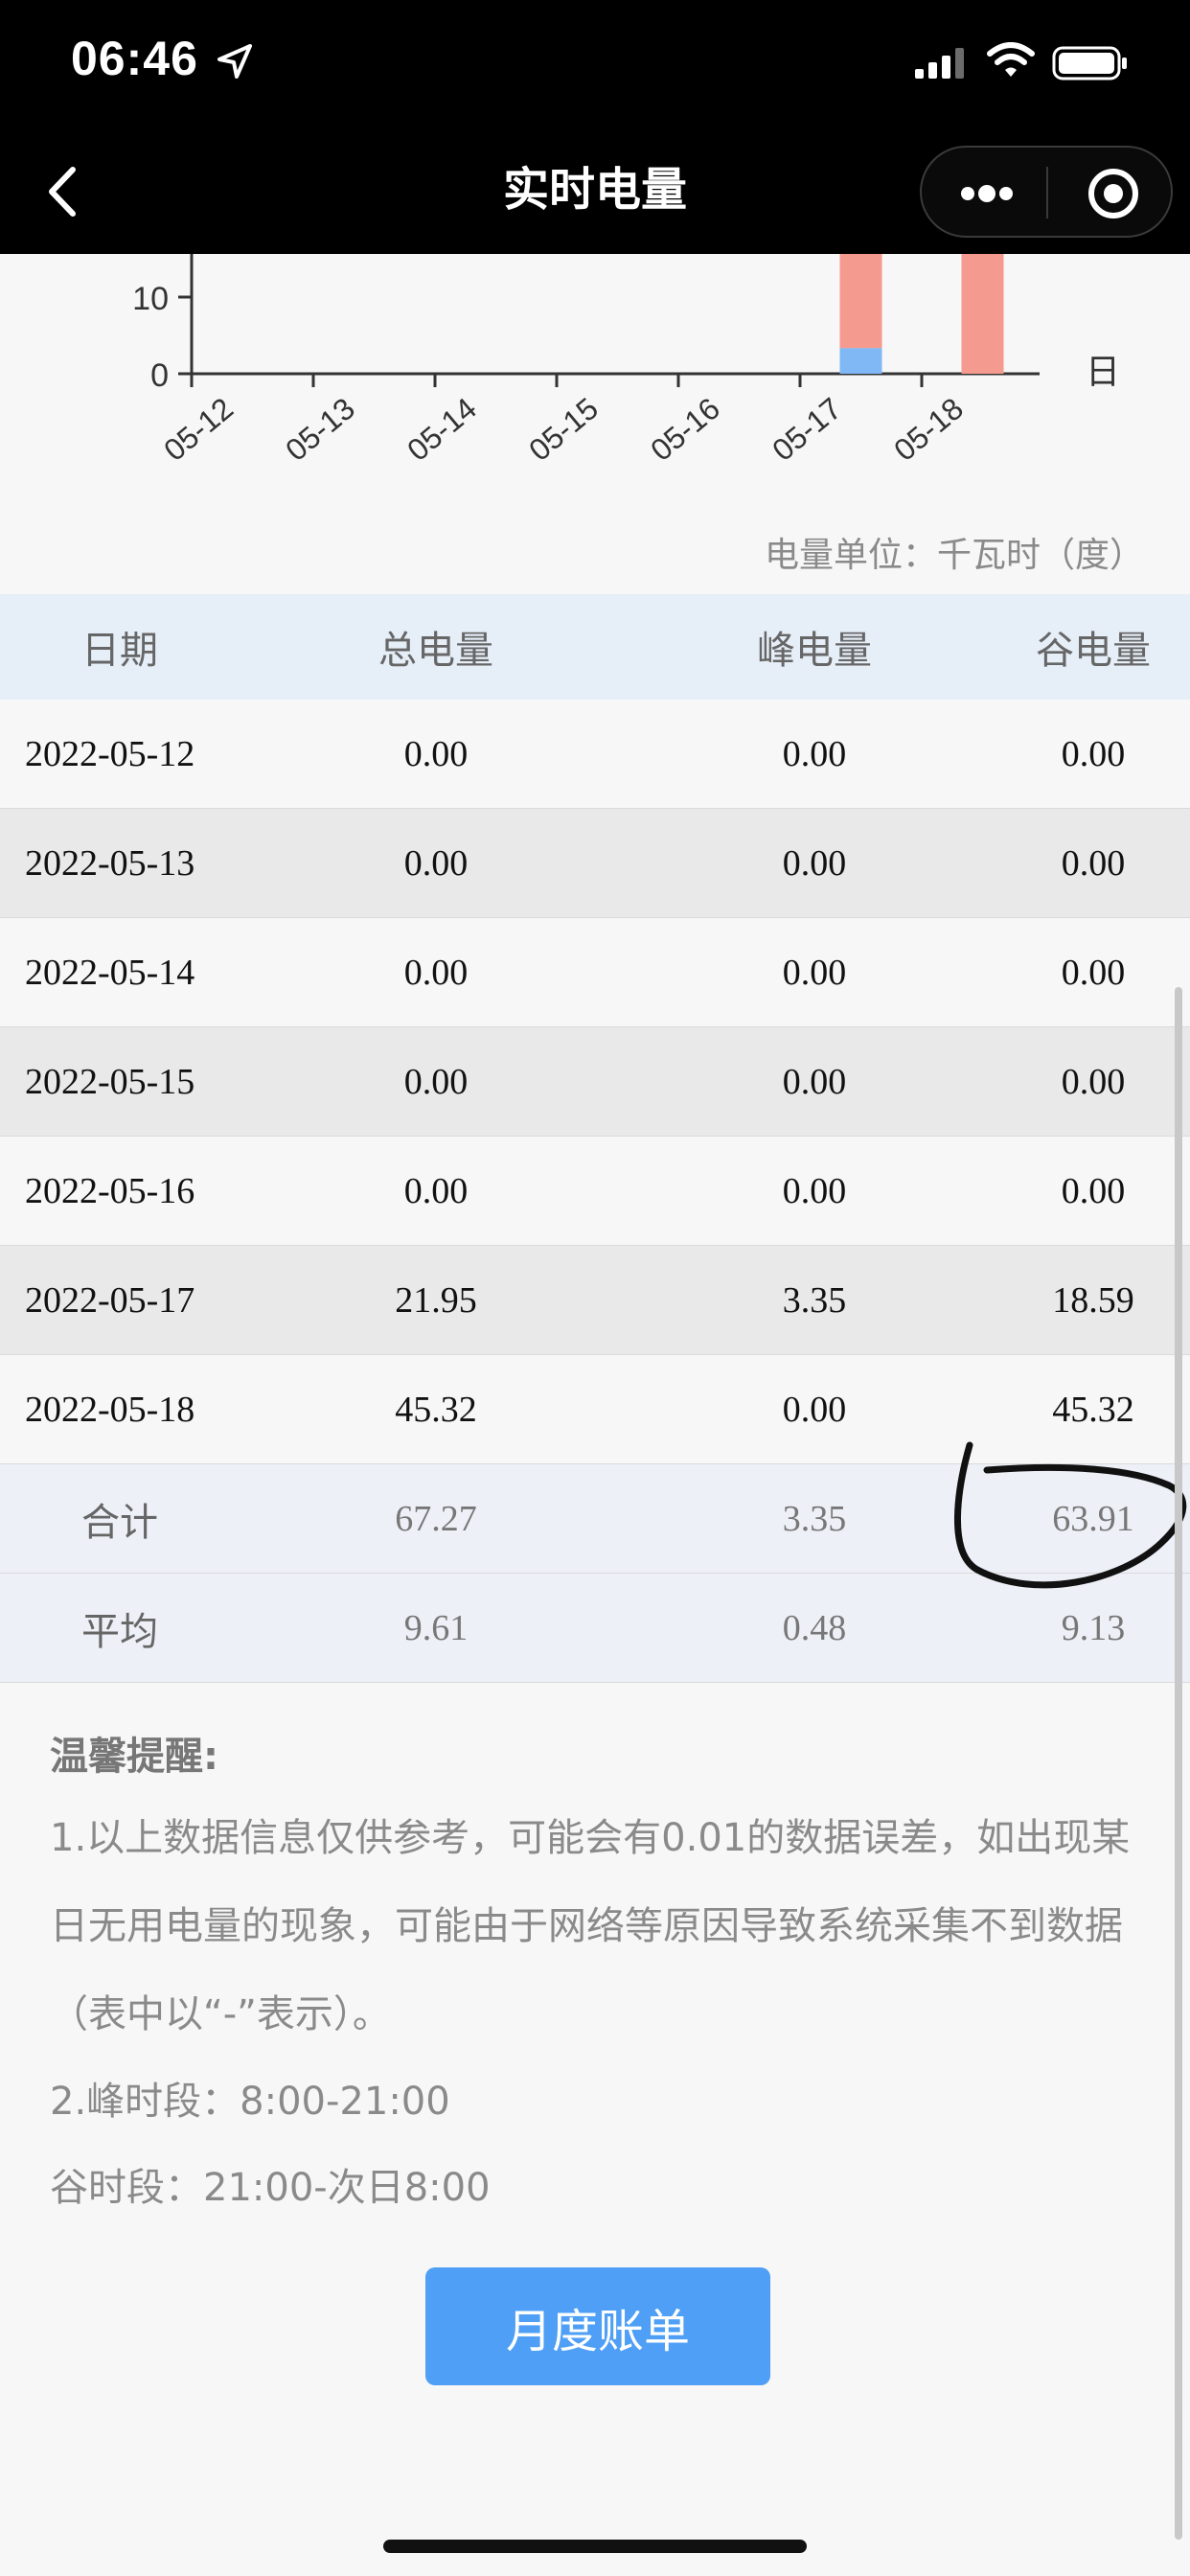 This screenshot has height=2576, width=1190. Describe the element at coordinates (626, 361) in the screenshot. I see `chart-svg: 0 10 05-12 05-13 05-14 05-15 05-16 05-17 05-18 日` at that location.